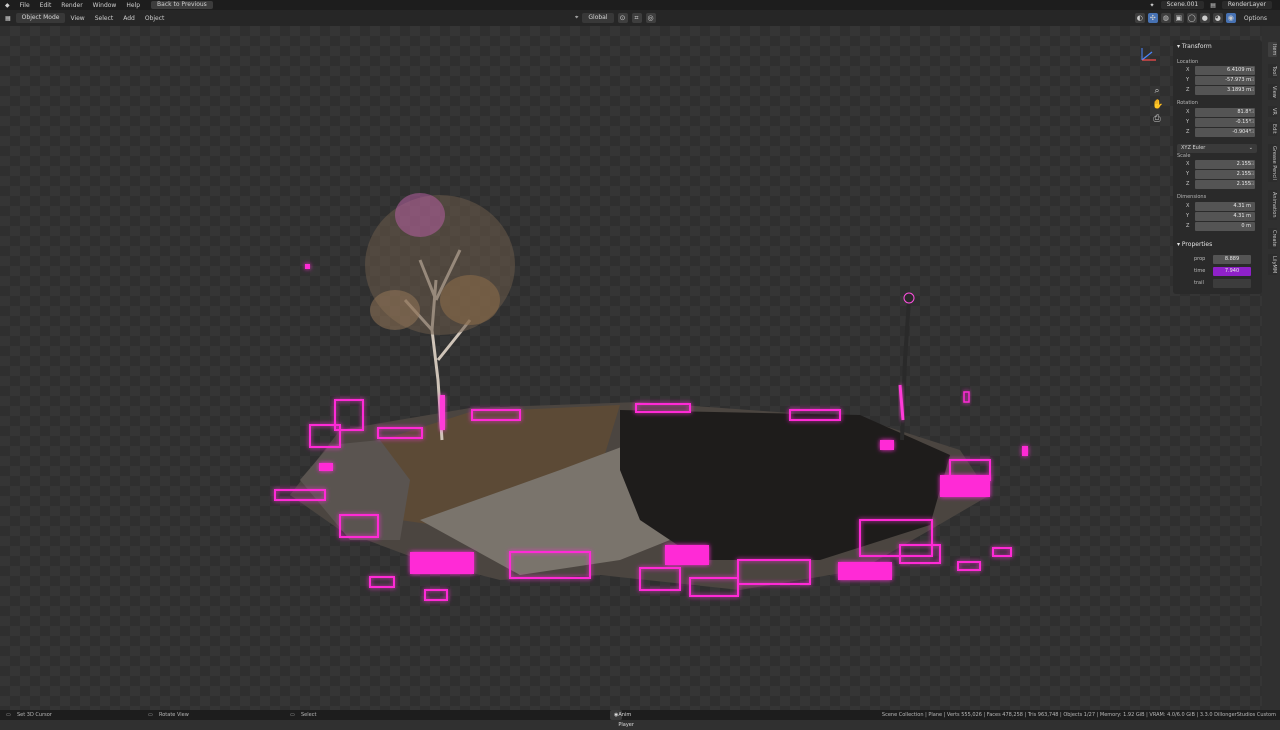 The width and height of the screenshot is (1280, 730). I want to click on menu-edit: Edit, so click(46, 5).